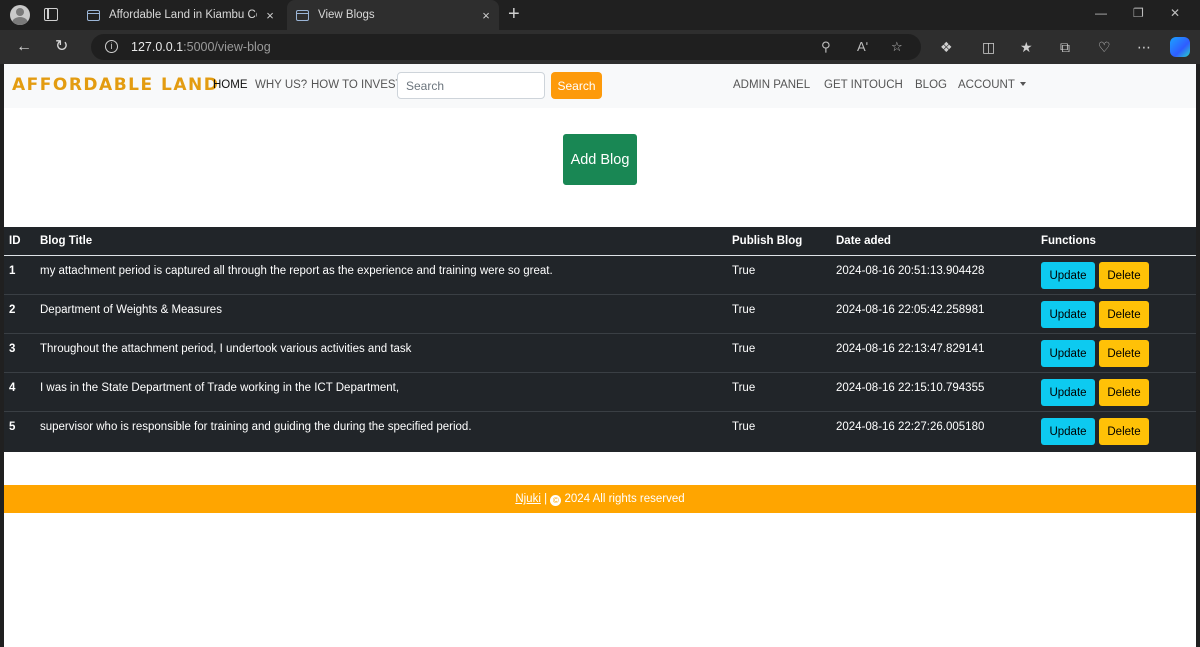 The image size is (1200, 647). What do you see at coordinates (227, 47) in the screenshot?
I see `url-path: :5000/view-blog` at bounding box center [227, 47].